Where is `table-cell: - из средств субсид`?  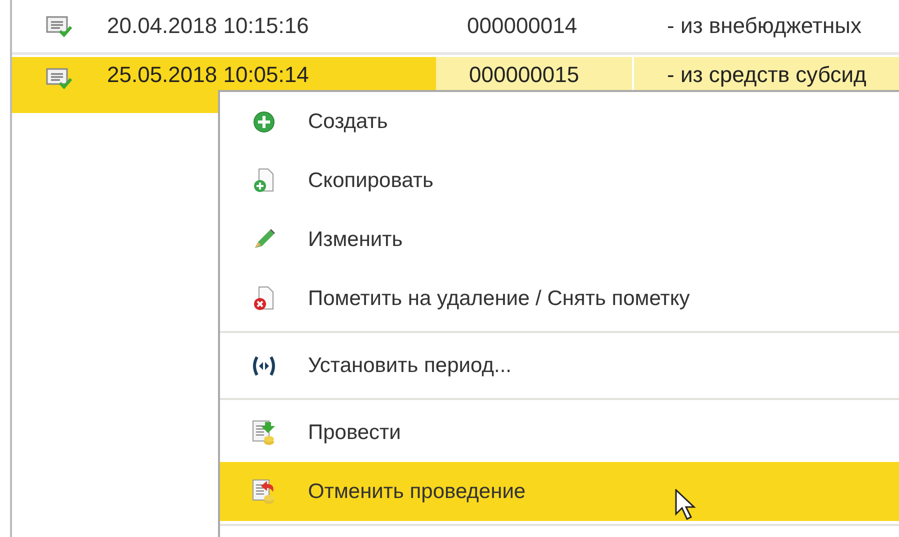 table-cell: - из средств субсид is located at coordinates (766, 74).